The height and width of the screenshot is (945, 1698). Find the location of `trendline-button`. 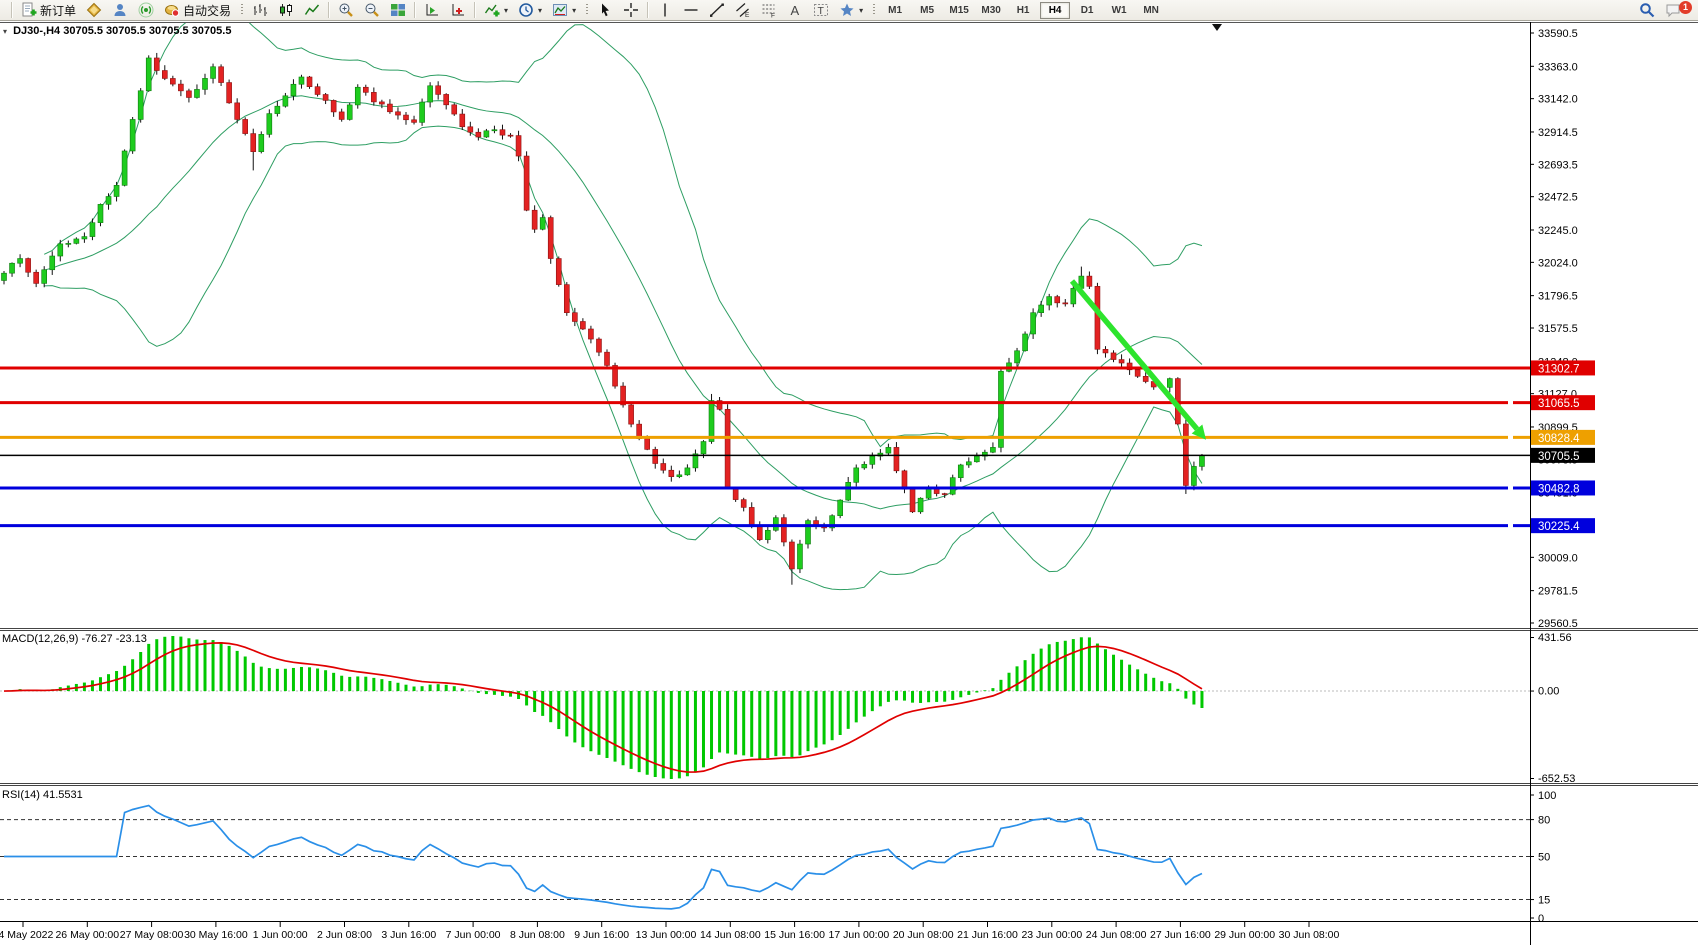

trendline-button is located at coordinates (717, 10).